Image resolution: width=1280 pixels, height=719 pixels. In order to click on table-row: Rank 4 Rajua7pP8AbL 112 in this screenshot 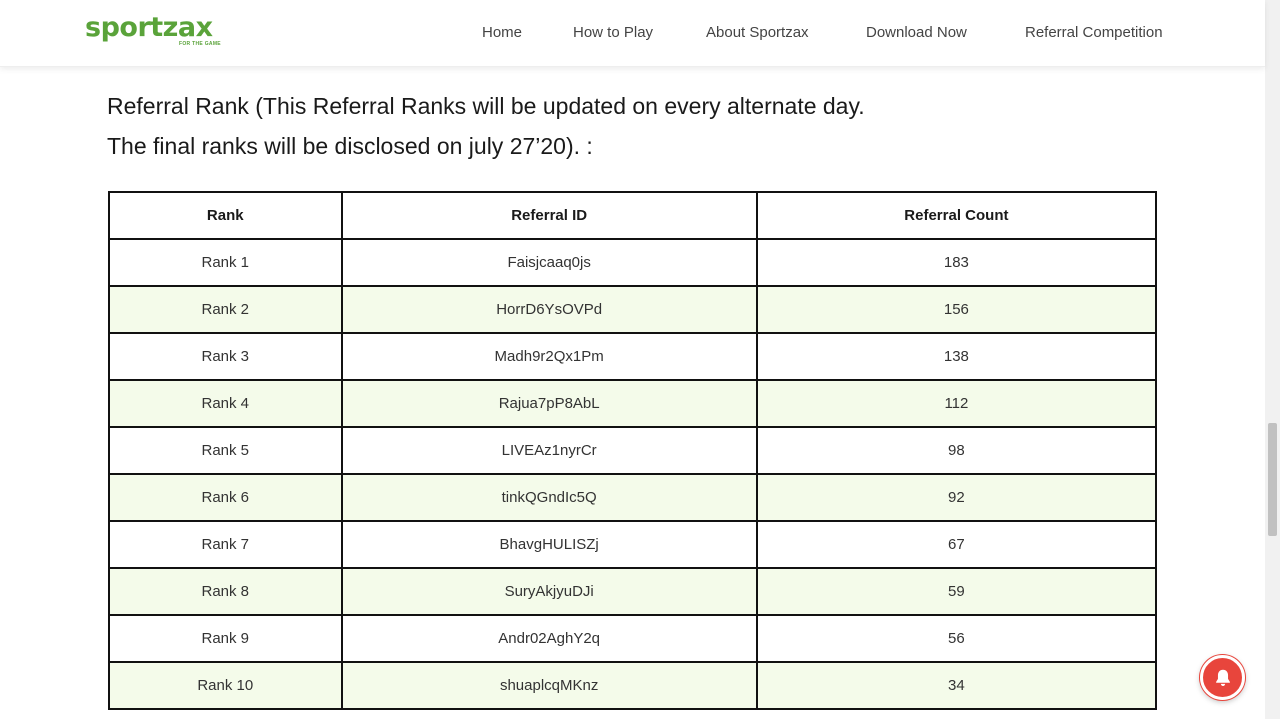, I will do `click(633, 403)`.